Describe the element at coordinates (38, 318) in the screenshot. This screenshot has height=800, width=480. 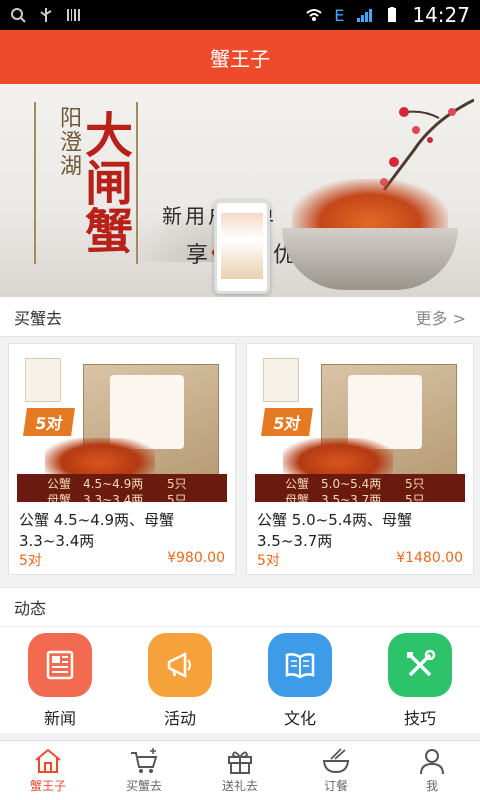
I see `buy-section-title: 买蟹去` at that location.